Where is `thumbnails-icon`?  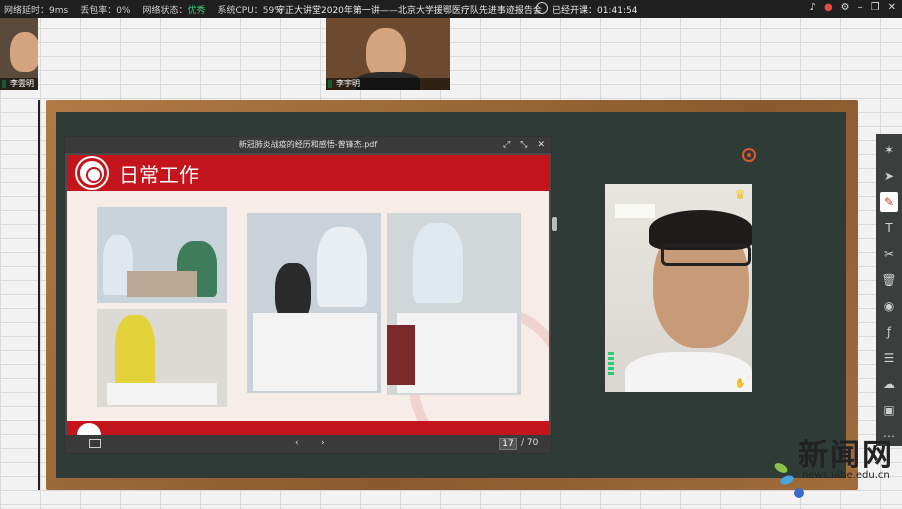 thumbnails-icon is located at coordinates (95, 443).